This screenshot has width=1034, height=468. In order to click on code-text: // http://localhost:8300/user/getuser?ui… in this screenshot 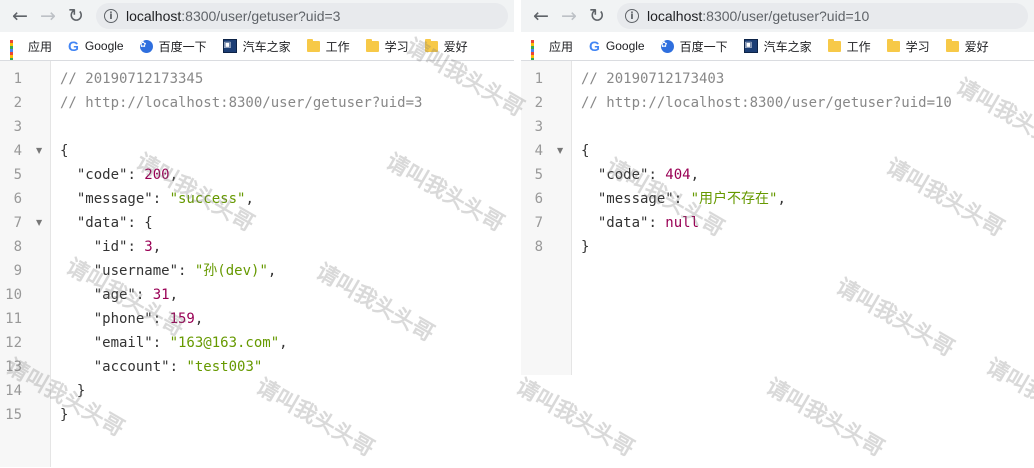, I will do `click(241, 103)`.